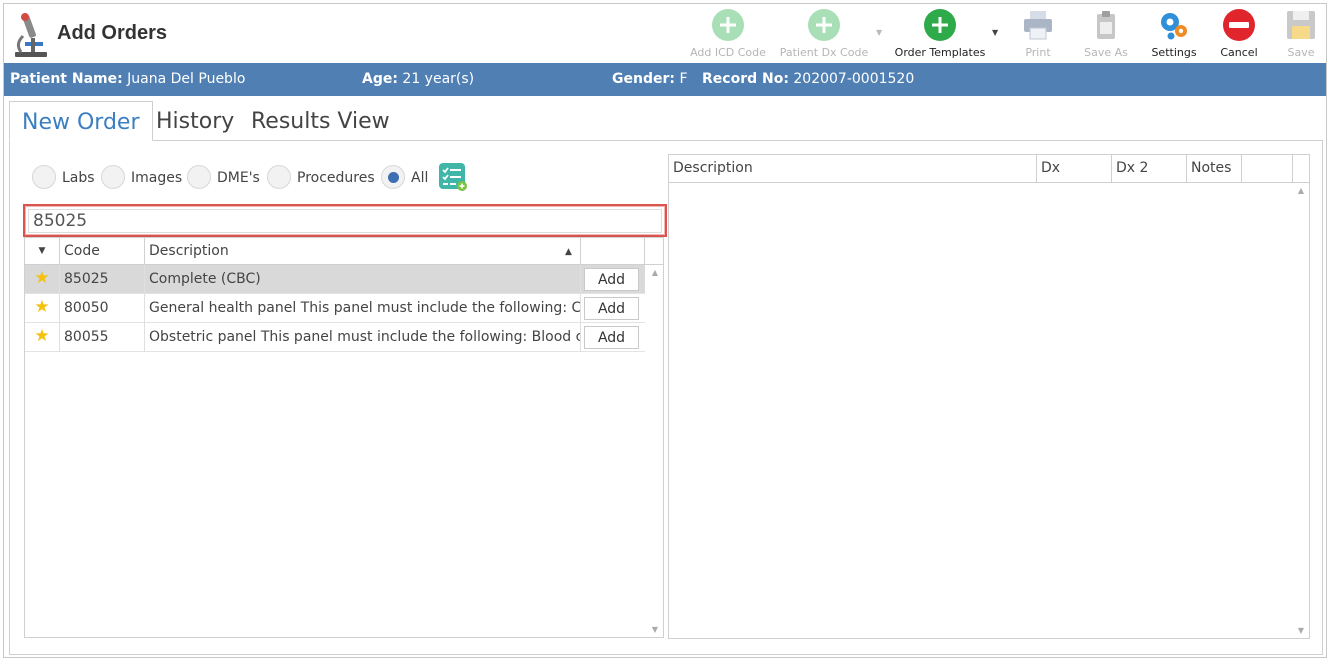 Image resolution: width=1332 pixels, height=662 pixels. Describe the element at coordinates (102, 308) in the screenshot. I see `row-code: 80050` at that location.